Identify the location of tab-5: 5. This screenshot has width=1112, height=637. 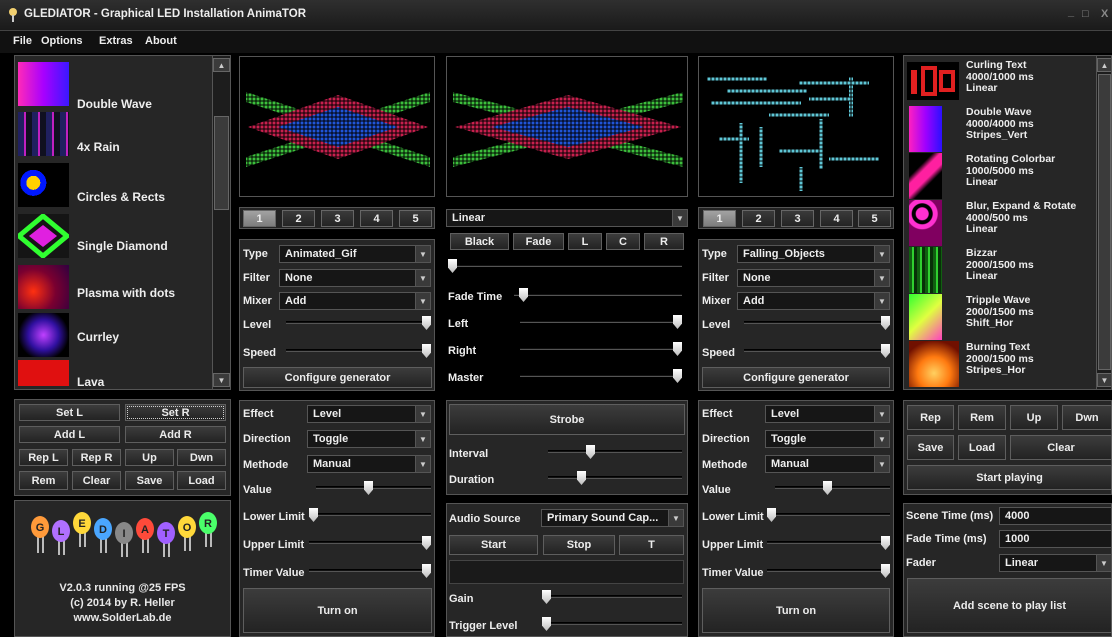
(874, 218).